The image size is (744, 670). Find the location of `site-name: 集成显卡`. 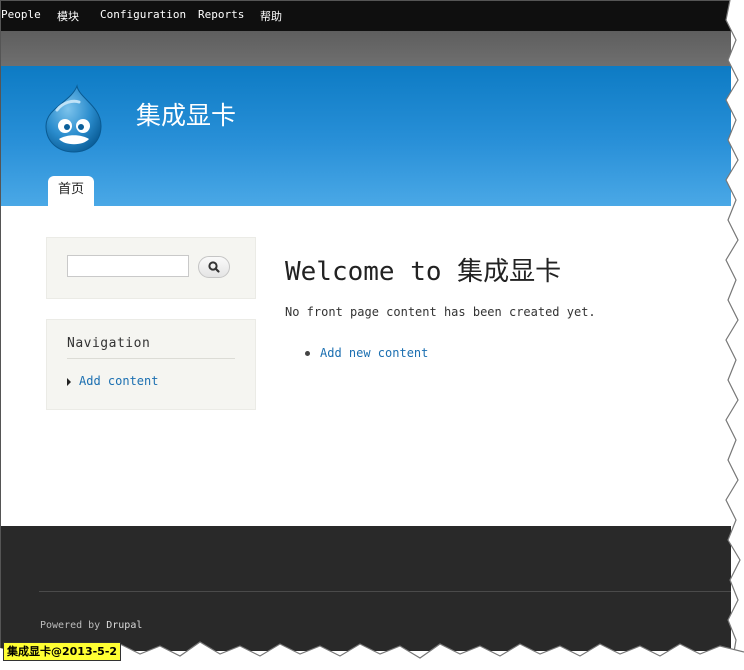

site-name: 集成显卡 is located at coordinates (186, 114).